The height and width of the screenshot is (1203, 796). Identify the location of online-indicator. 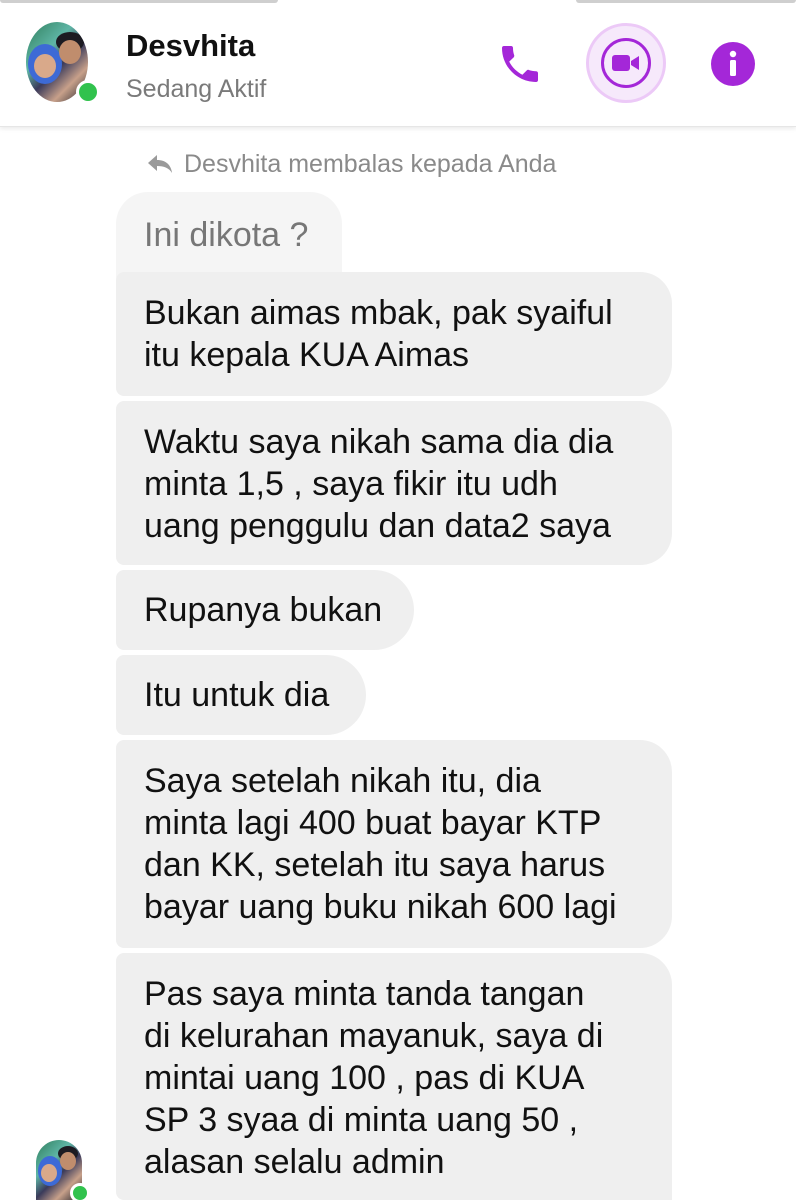
(88, 92).